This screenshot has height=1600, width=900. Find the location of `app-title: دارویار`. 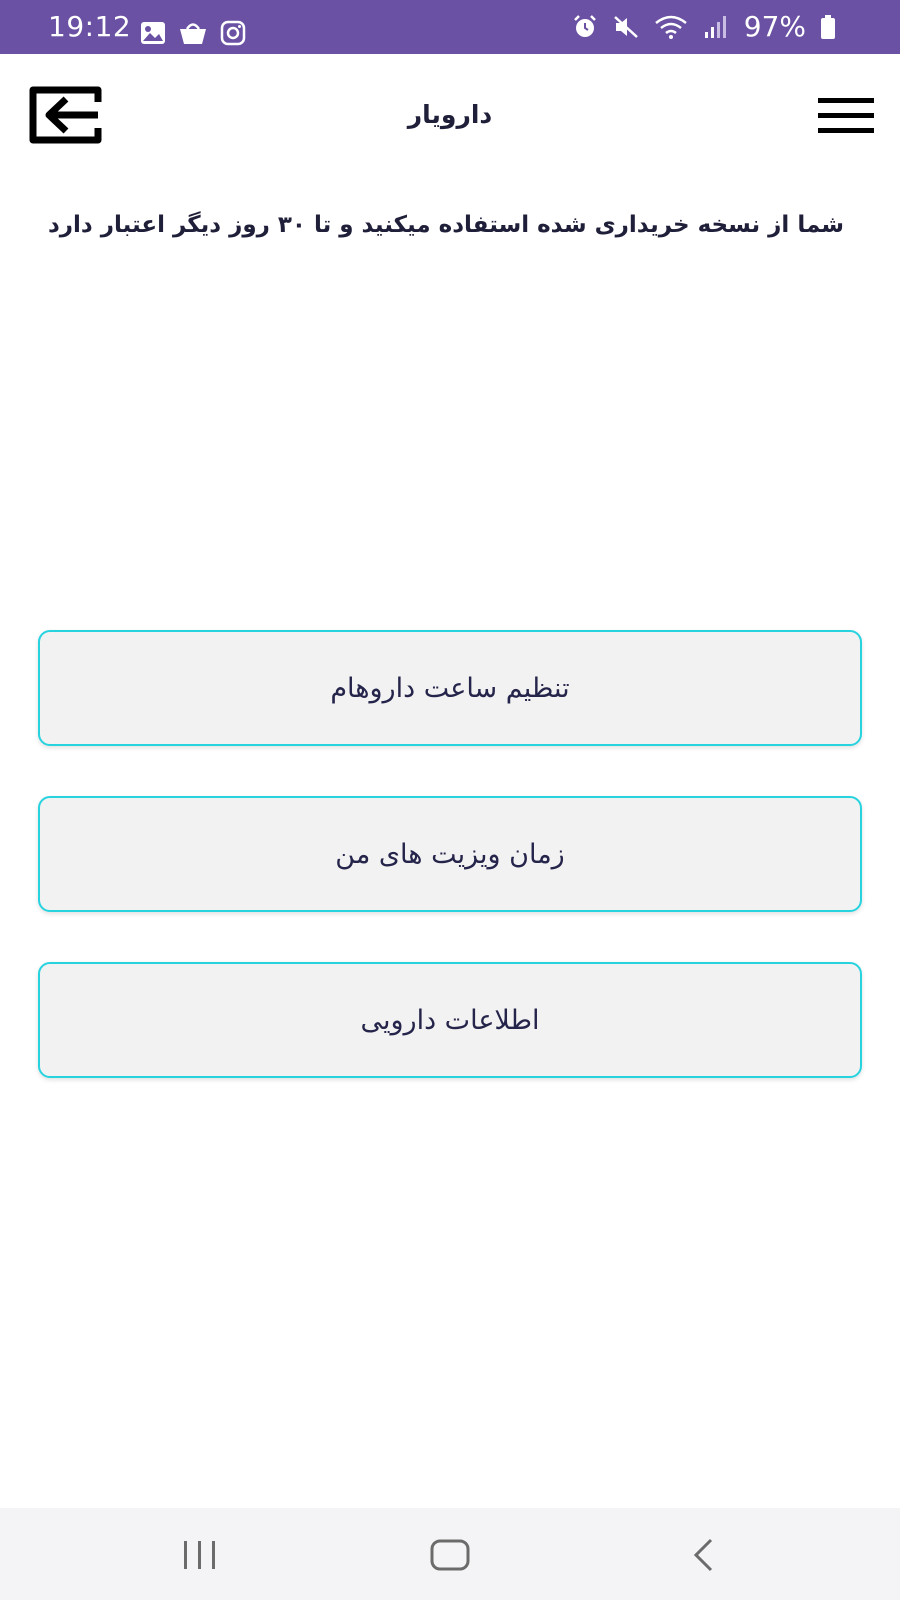

app-title: دارویار is located at coordinates (450, 114).